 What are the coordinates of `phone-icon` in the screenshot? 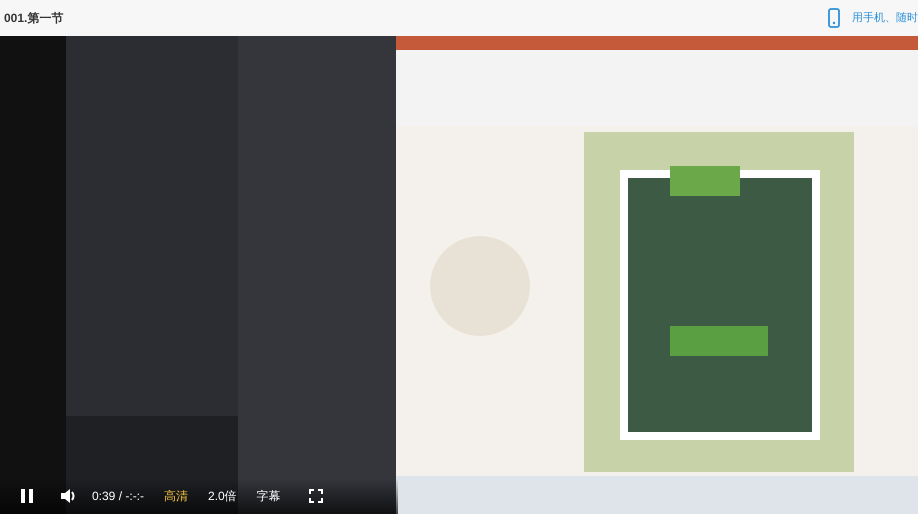 It's located at (834, 18).